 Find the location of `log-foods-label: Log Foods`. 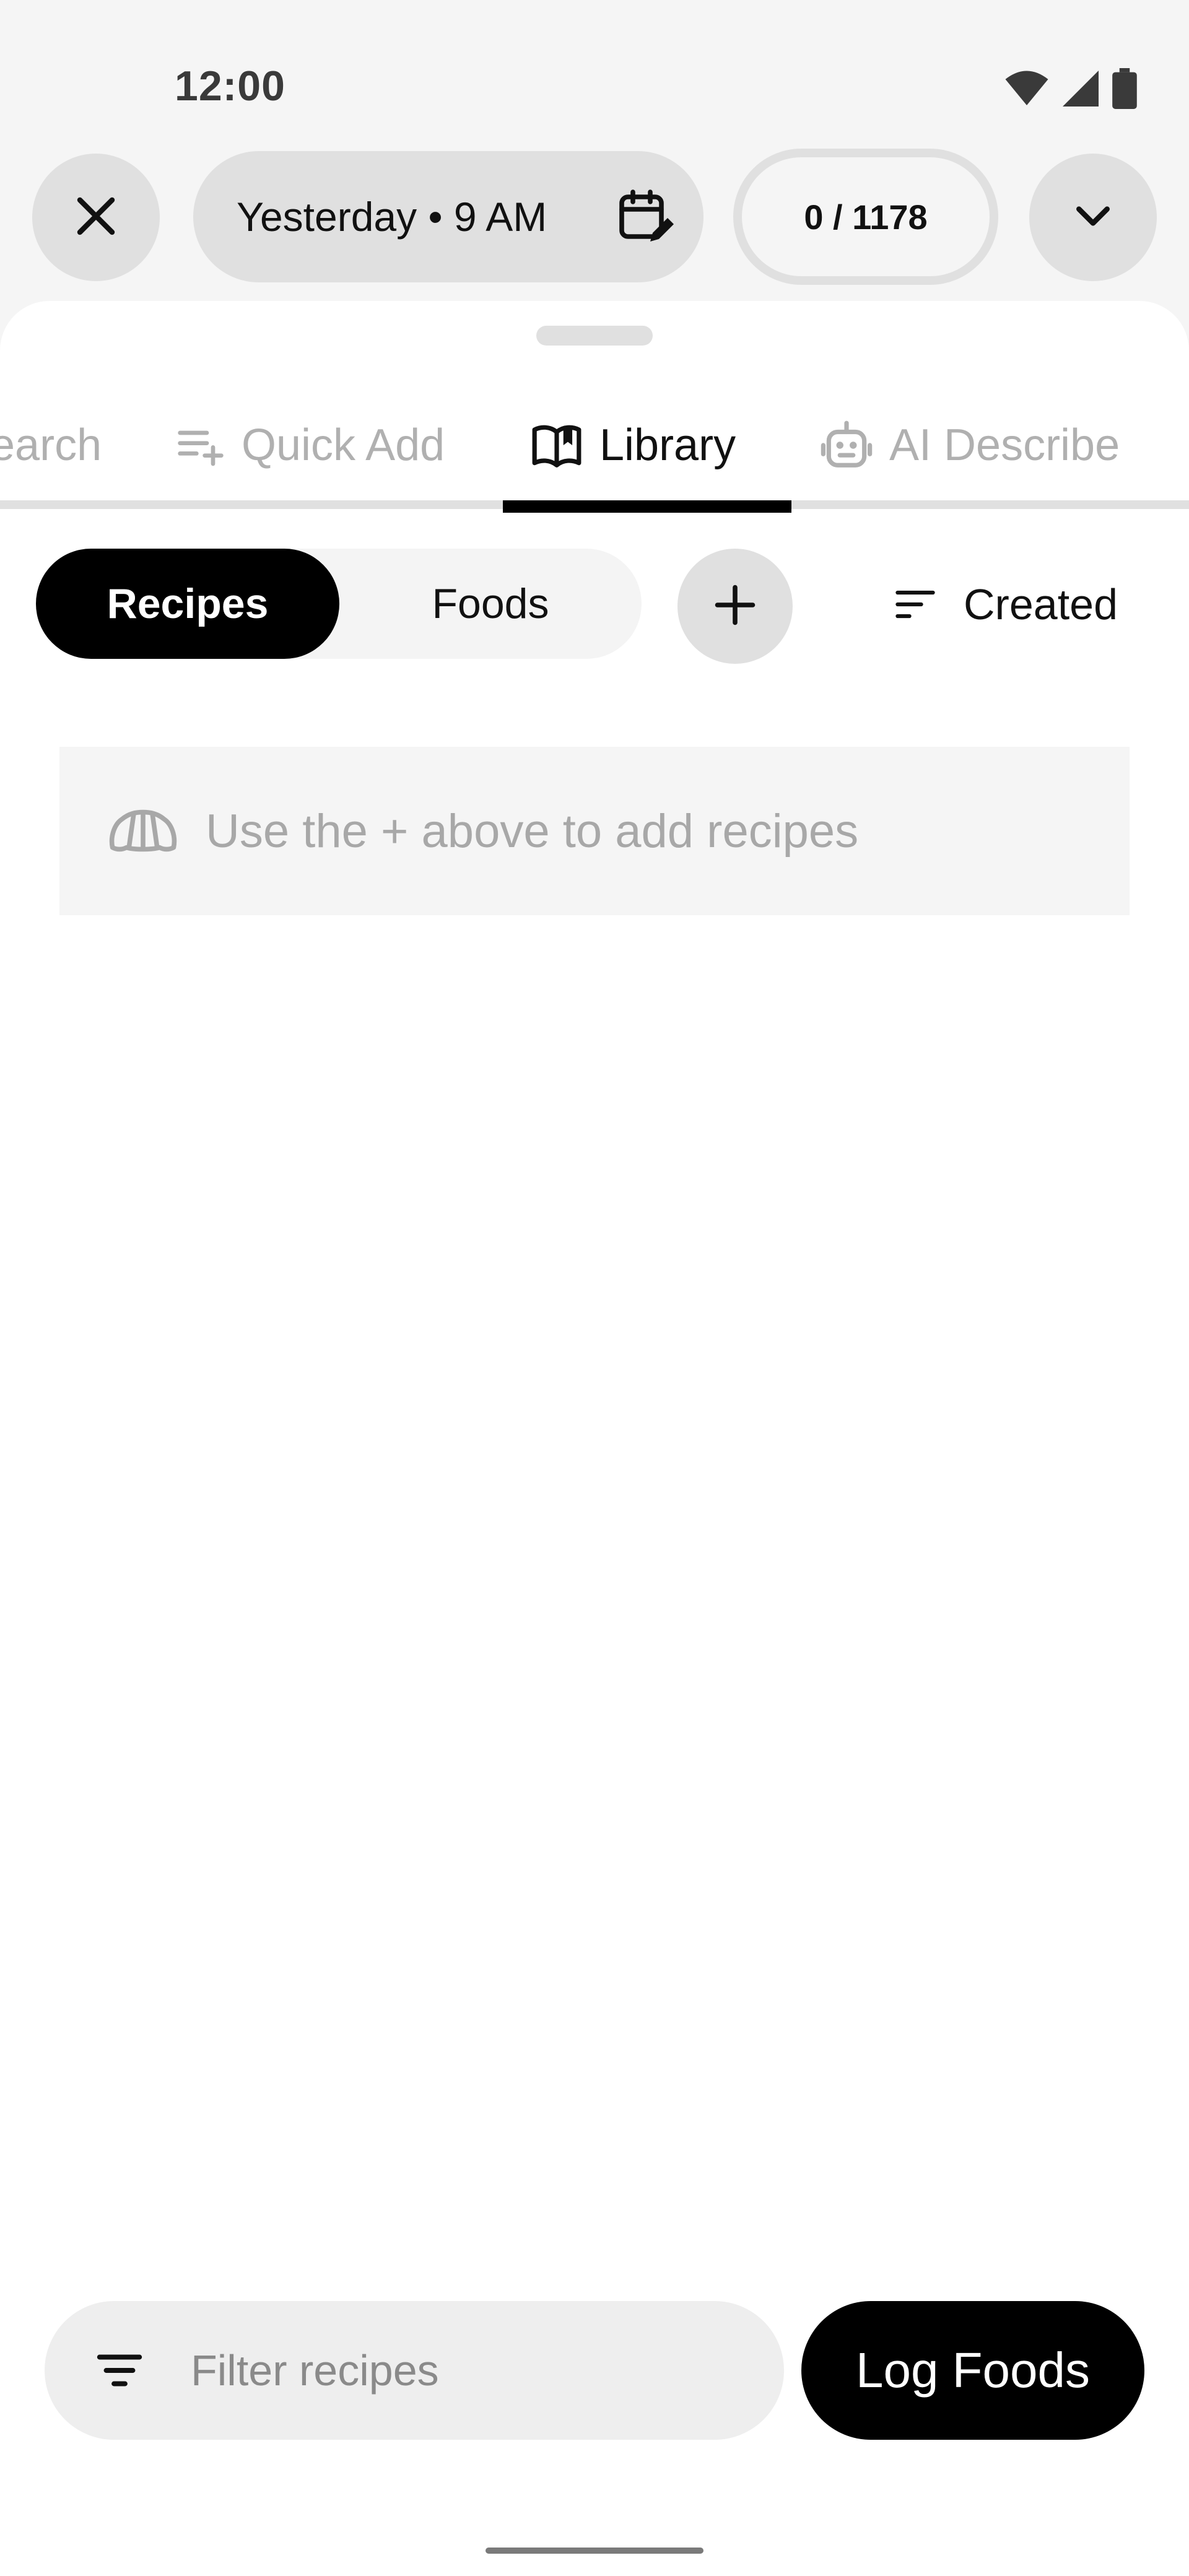

log-foods-label: Log Foods is located at coordinates (973, 2370).